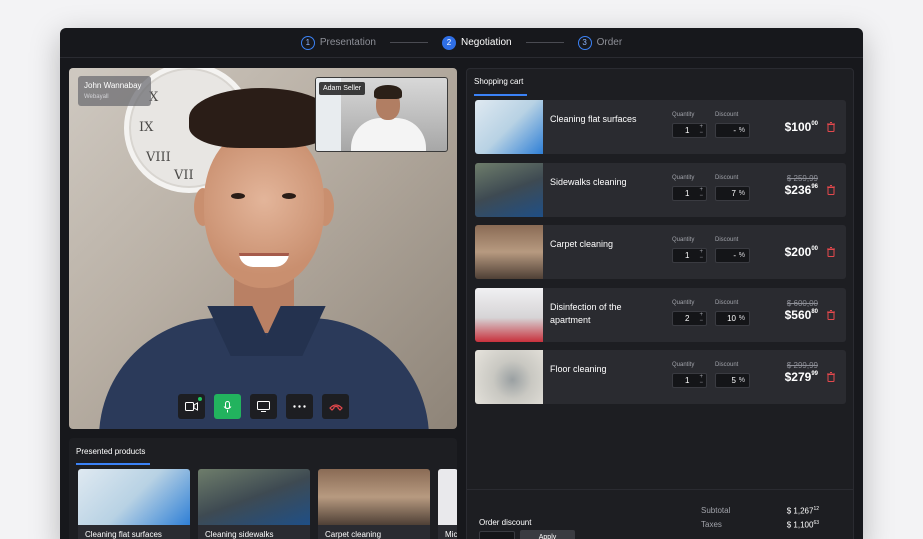 The height and width of the screenshot is (539, 923). Describe the element at coordinates (798, 377) in the screenshot. I see `price-main: $279` at that location.